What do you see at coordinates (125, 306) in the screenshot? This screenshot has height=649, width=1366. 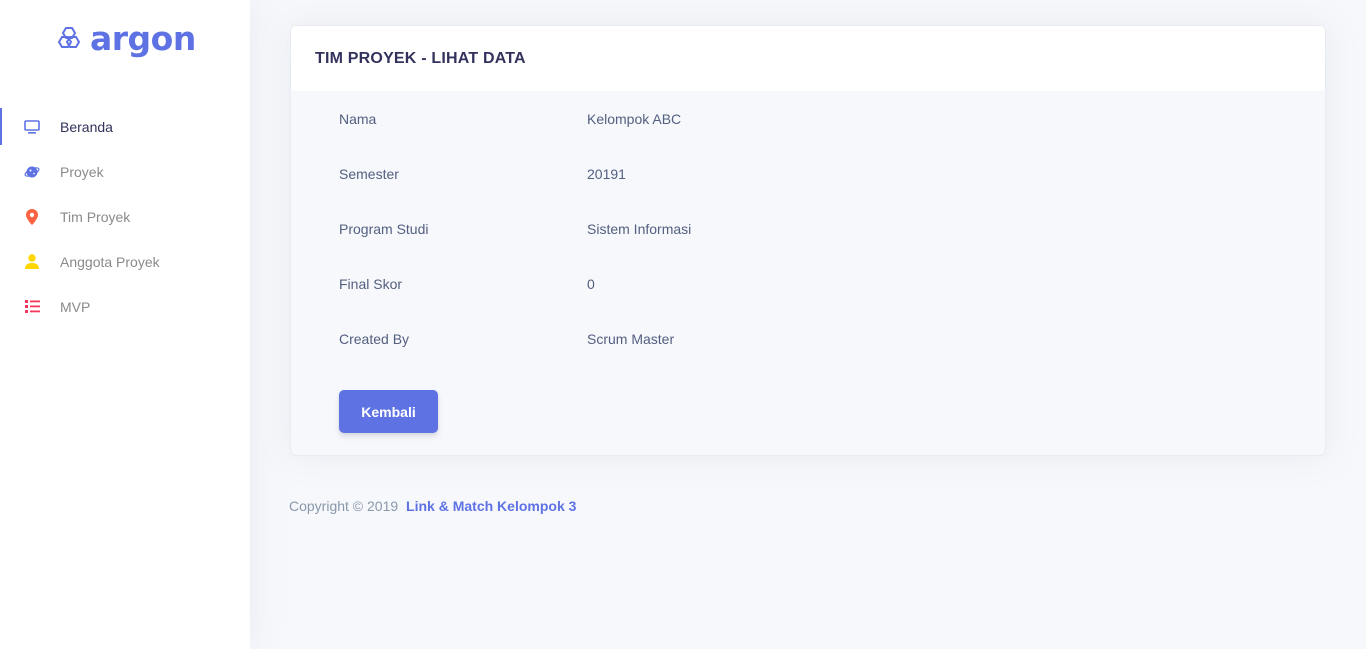 I see `sidebar-item-mvp: MVP` at bounding box center [125, 306].